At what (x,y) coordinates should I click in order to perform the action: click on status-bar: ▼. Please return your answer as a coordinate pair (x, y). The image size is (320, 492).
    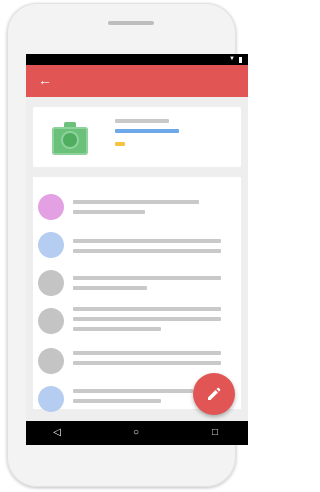
    Looking at the image, I should click on (137, 59).